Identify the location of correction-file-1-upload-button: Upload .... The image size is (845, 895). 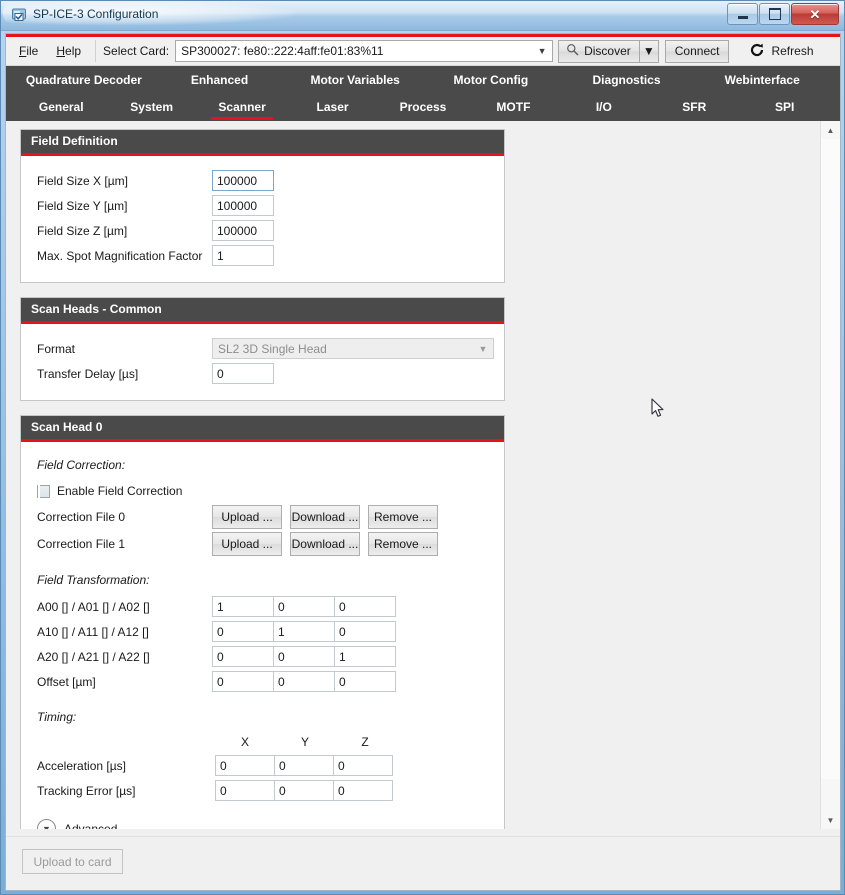
(247, 543).